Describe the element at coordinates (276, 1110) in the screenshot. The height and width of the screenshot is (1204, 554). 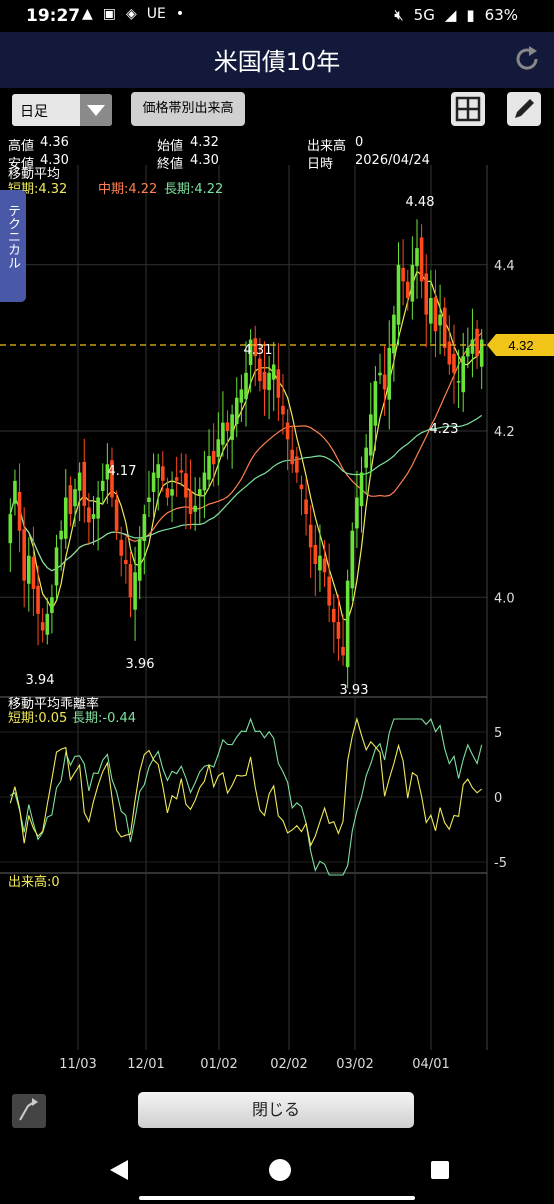
I see `close-button: 閉じる` at that location.